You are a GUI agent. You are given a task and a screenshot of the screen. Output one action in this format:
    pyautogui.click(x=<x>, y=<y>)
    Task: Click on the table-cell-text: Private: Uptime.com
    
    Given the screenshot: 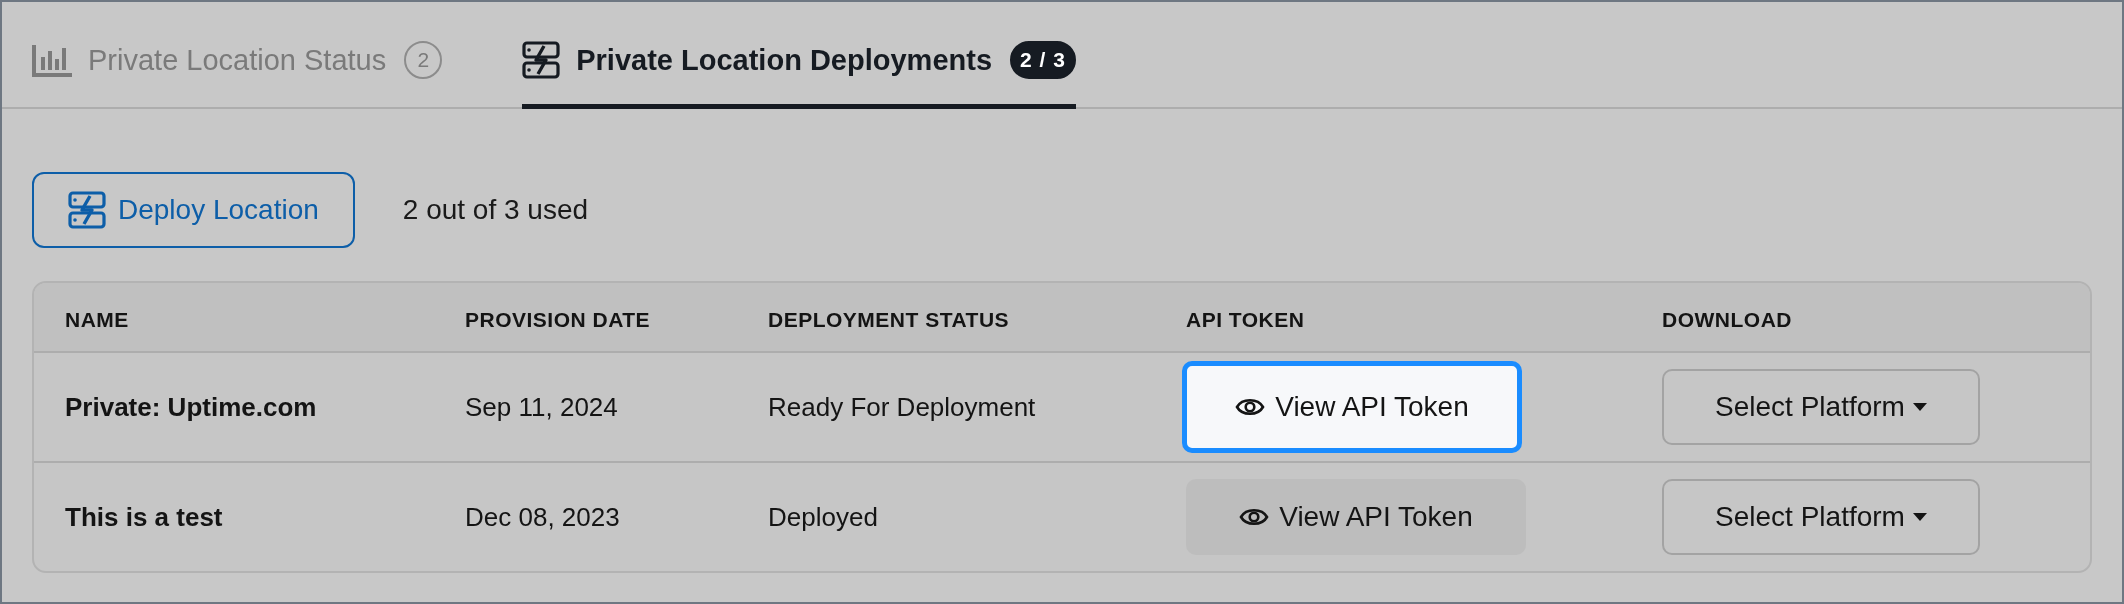 What is the action you would take?
    pyautogui.click(x=191, y=407)
    